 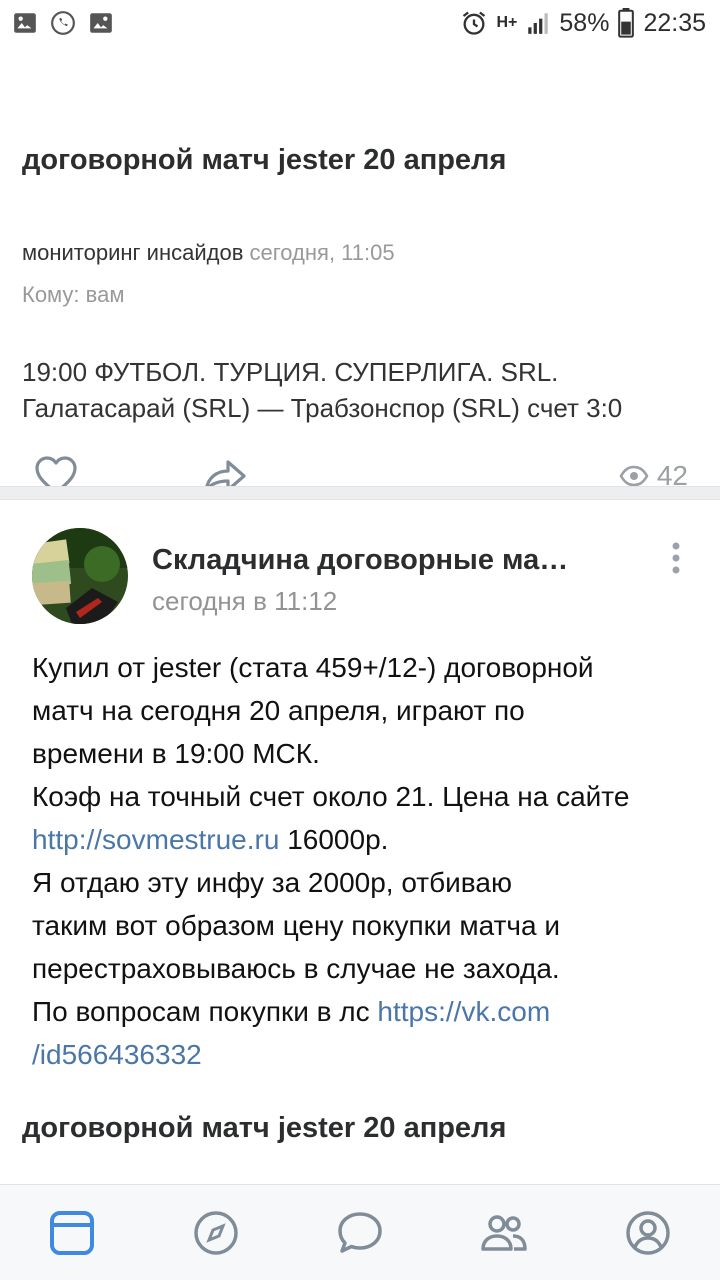 I want to click on messages-icon, so click(x=360, y=1233).